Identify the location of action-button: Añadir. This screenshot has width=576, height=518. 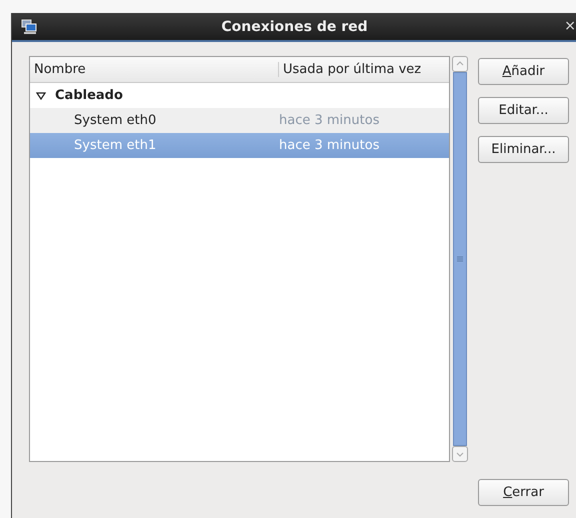
(523, 71).